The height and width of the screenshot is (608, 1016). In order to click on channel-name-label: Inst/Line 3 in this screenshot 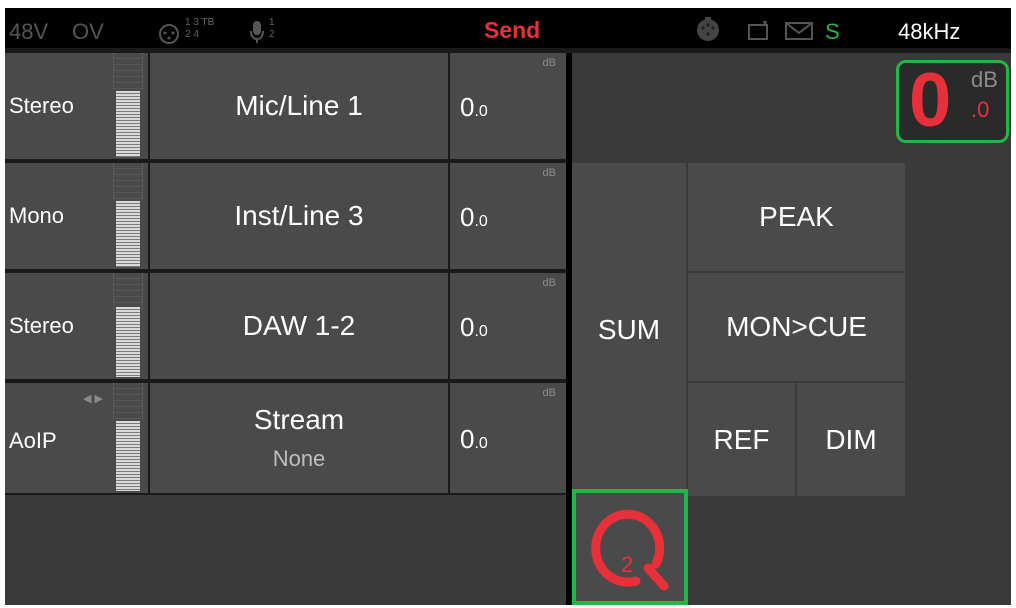, I will do `click(299, 215)`.